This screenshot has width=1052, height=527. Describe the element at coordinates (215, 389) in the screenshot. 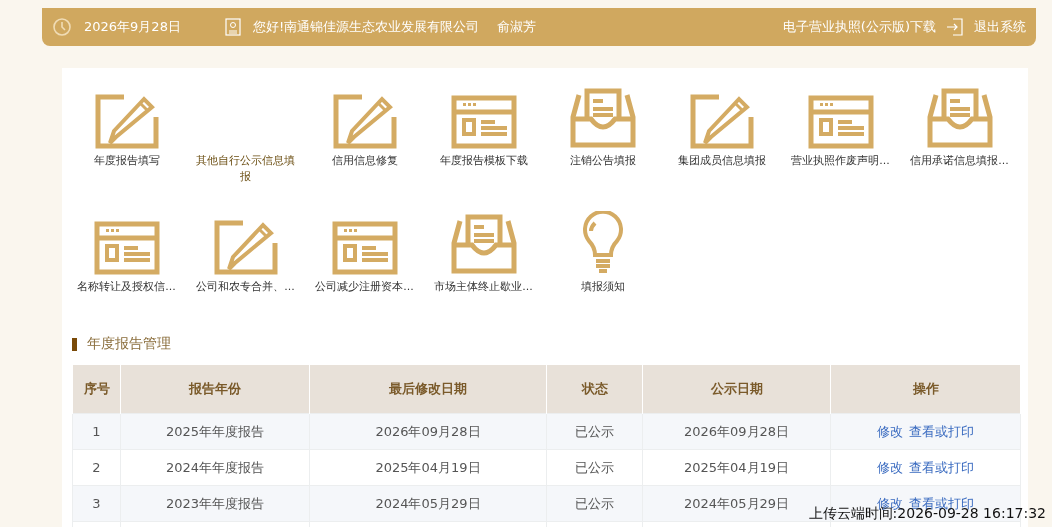

I see `column-header: 报告年份` at that location.